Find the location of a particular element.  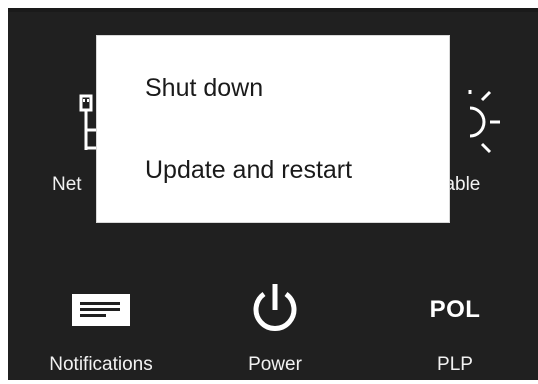

keyboard-language-label: PLP is located at coordinates (455, 364).